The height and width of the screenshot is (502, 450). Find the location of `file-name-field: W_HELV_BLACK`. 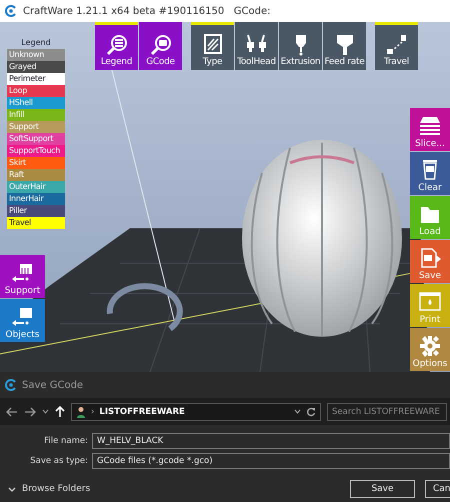

file-name-field: W_HELV_BLACK is located at coordinates (271, 440).